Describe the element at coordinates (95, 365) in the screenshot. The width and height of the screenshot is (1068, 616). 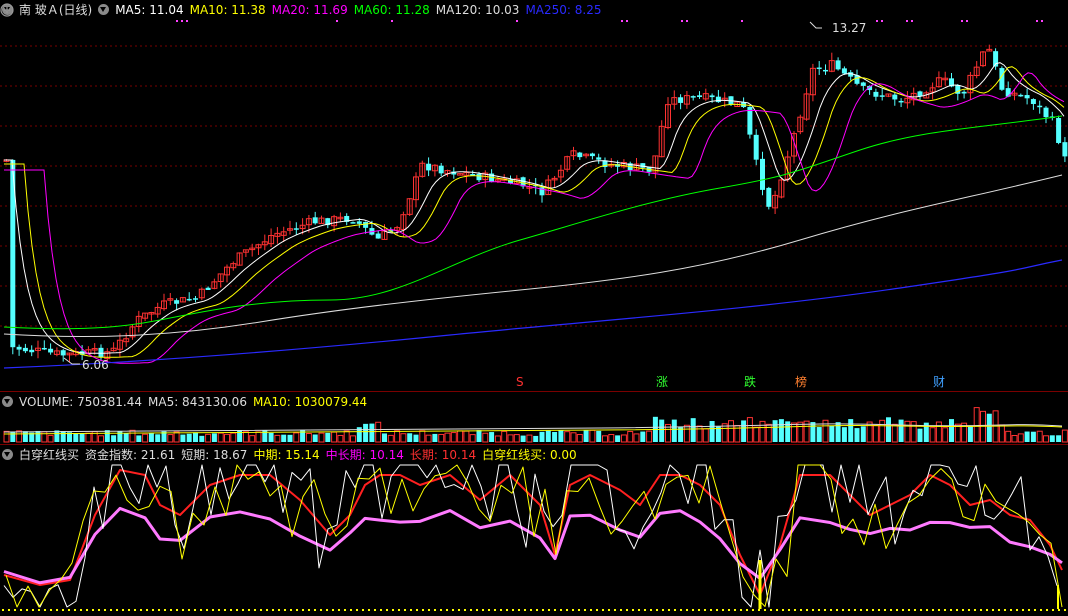
I see `low-price-label: 6.06` at that location.